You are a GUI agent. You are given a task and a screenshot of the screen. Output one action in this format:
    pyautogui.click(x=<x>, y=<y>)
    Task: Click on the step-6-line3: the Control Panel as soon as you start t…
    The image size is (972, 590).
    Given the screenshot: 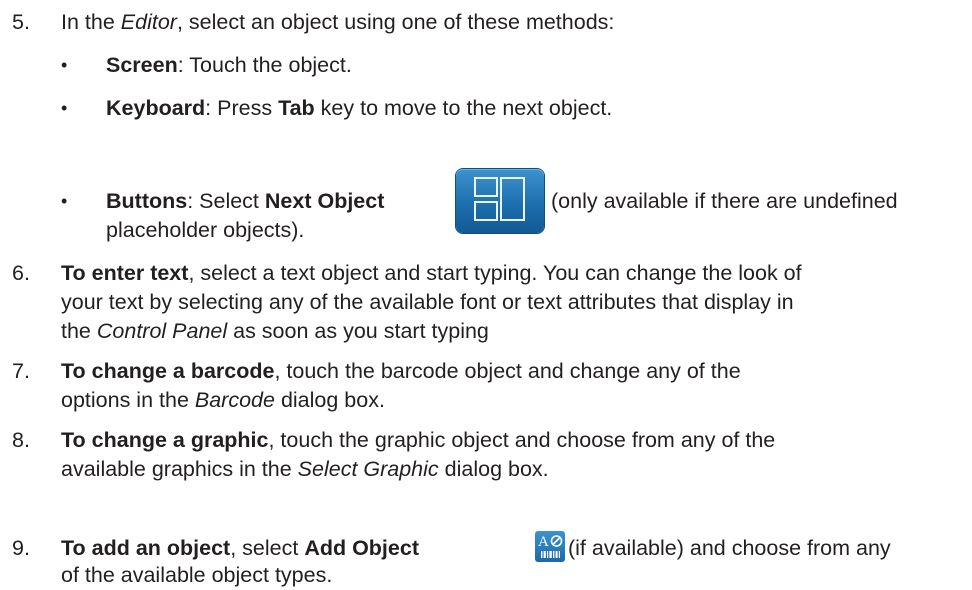 What is the action you would take?
    pyautogui.click(x=275, y=331)
    